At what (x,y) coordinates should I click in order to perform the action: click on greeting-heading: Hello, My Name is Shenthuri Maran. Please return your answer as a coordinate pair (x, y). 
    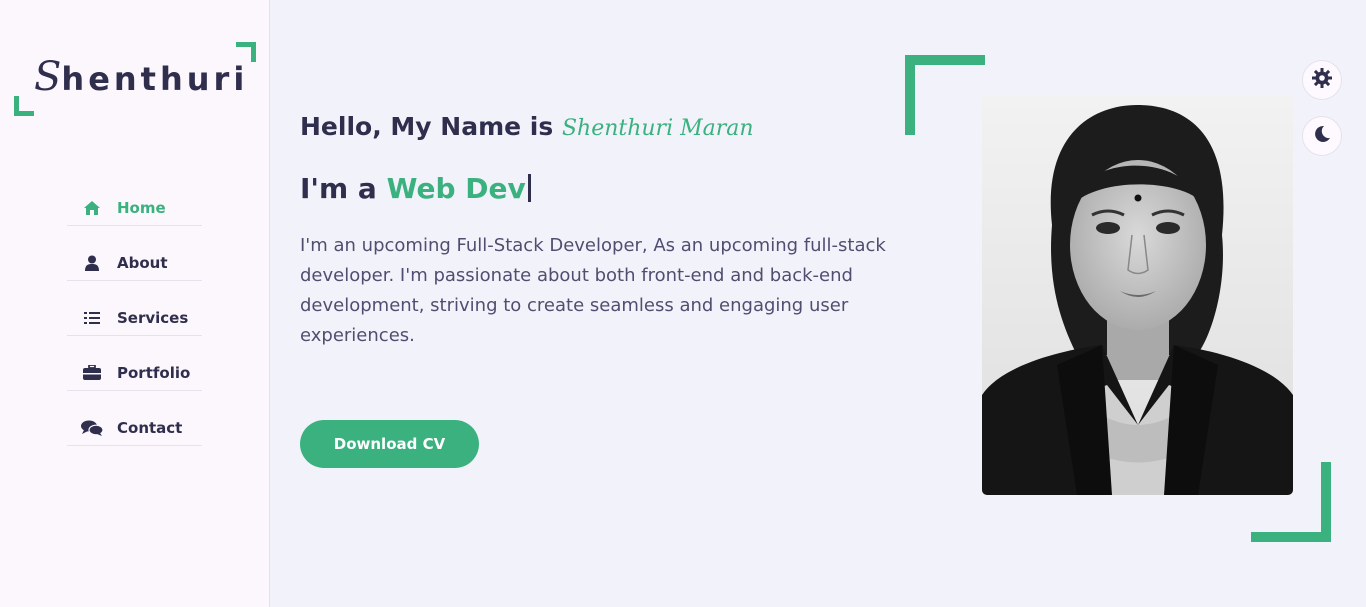
    Looking at the image, I should click on (527, 126).